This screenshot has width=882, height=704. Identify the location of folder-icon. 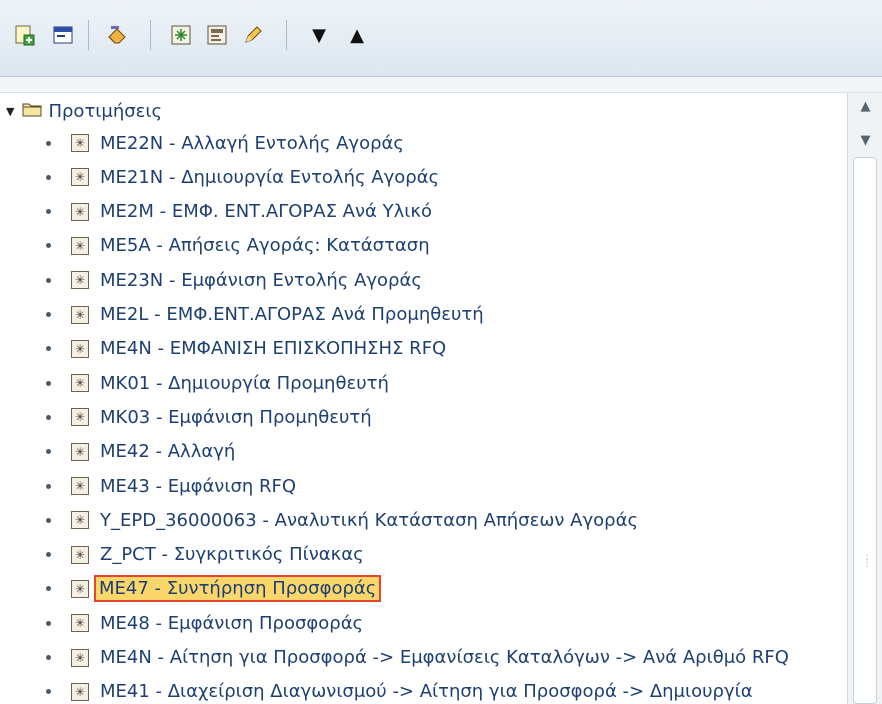
(32, 111).